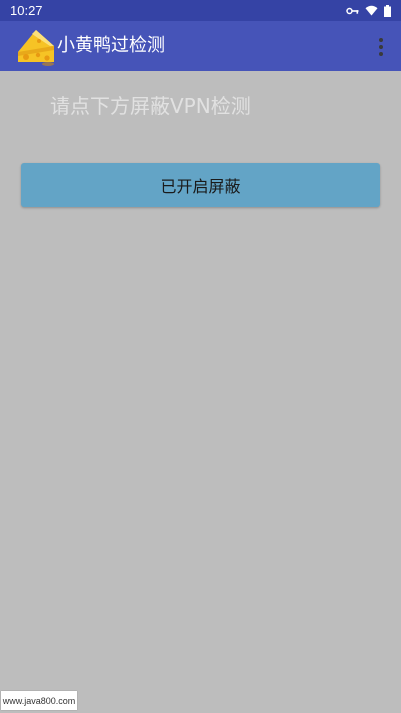 The image size is (401, 713). What do you see at coordinates (39, 700) in the screenshot?
I see `watermark: www.java800.com` at bounding box center [39, 700].